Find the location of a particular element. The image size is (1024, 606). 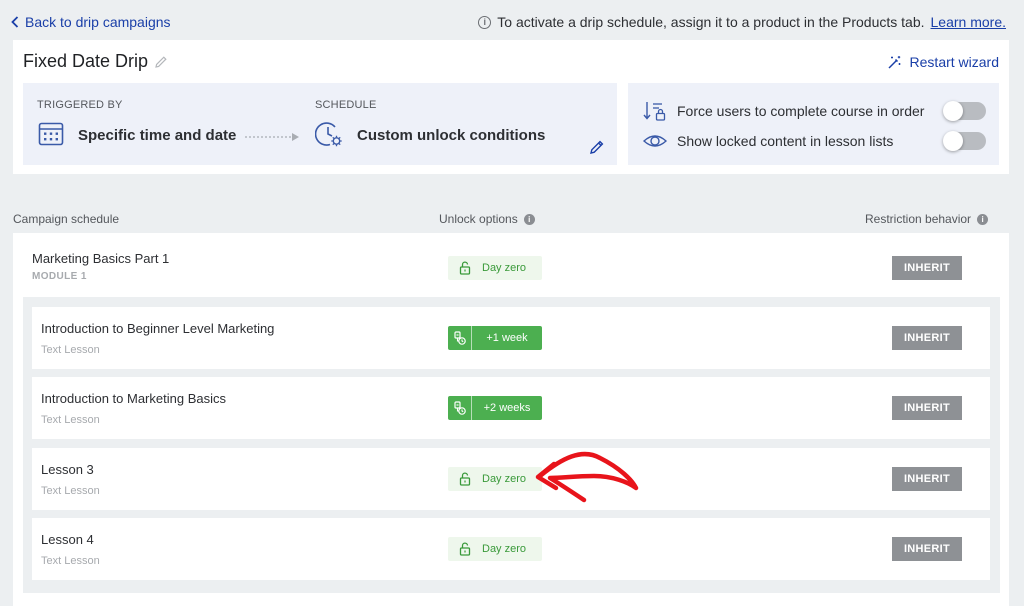

campaign-title: Fixed Date Drip is located at coordinates (86, 61).